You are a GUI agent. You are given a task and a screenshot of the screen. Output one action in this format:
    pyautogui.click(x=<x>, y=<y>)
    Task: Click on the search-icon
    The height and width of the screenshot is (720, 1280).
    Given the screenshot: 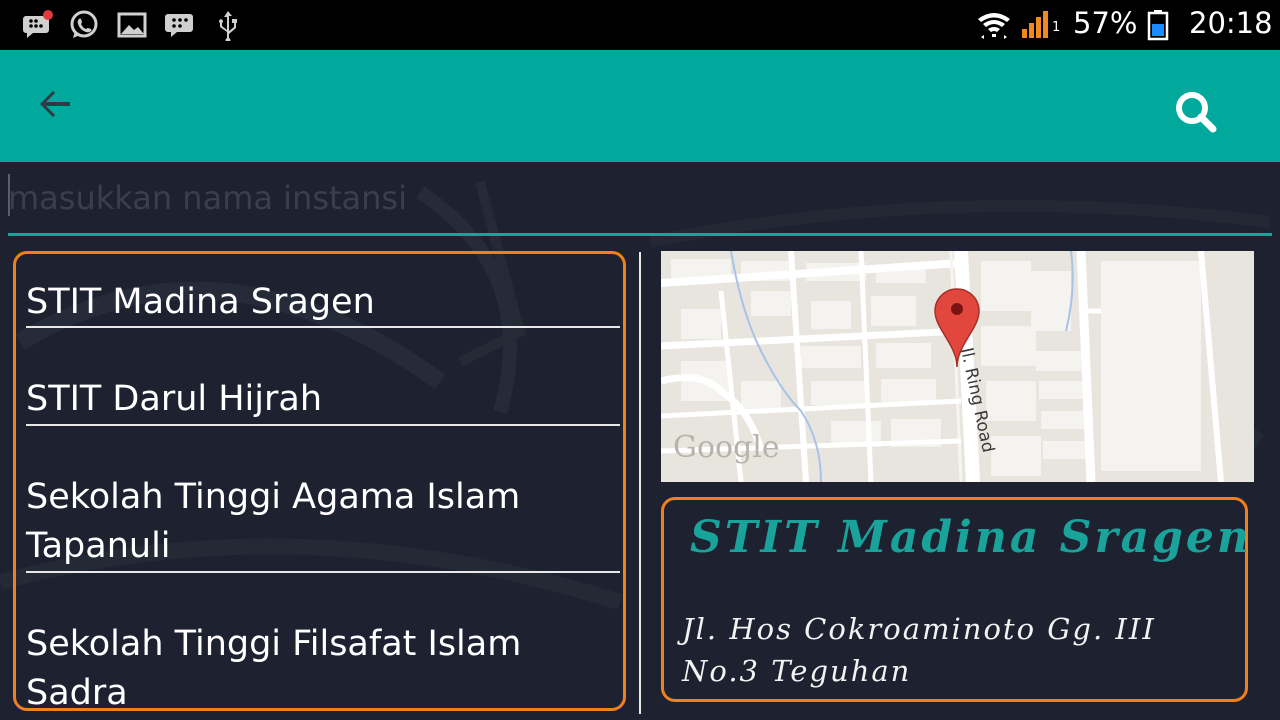 What is the action you would take?
    pyautogui.click(x=1197, y=113)
    